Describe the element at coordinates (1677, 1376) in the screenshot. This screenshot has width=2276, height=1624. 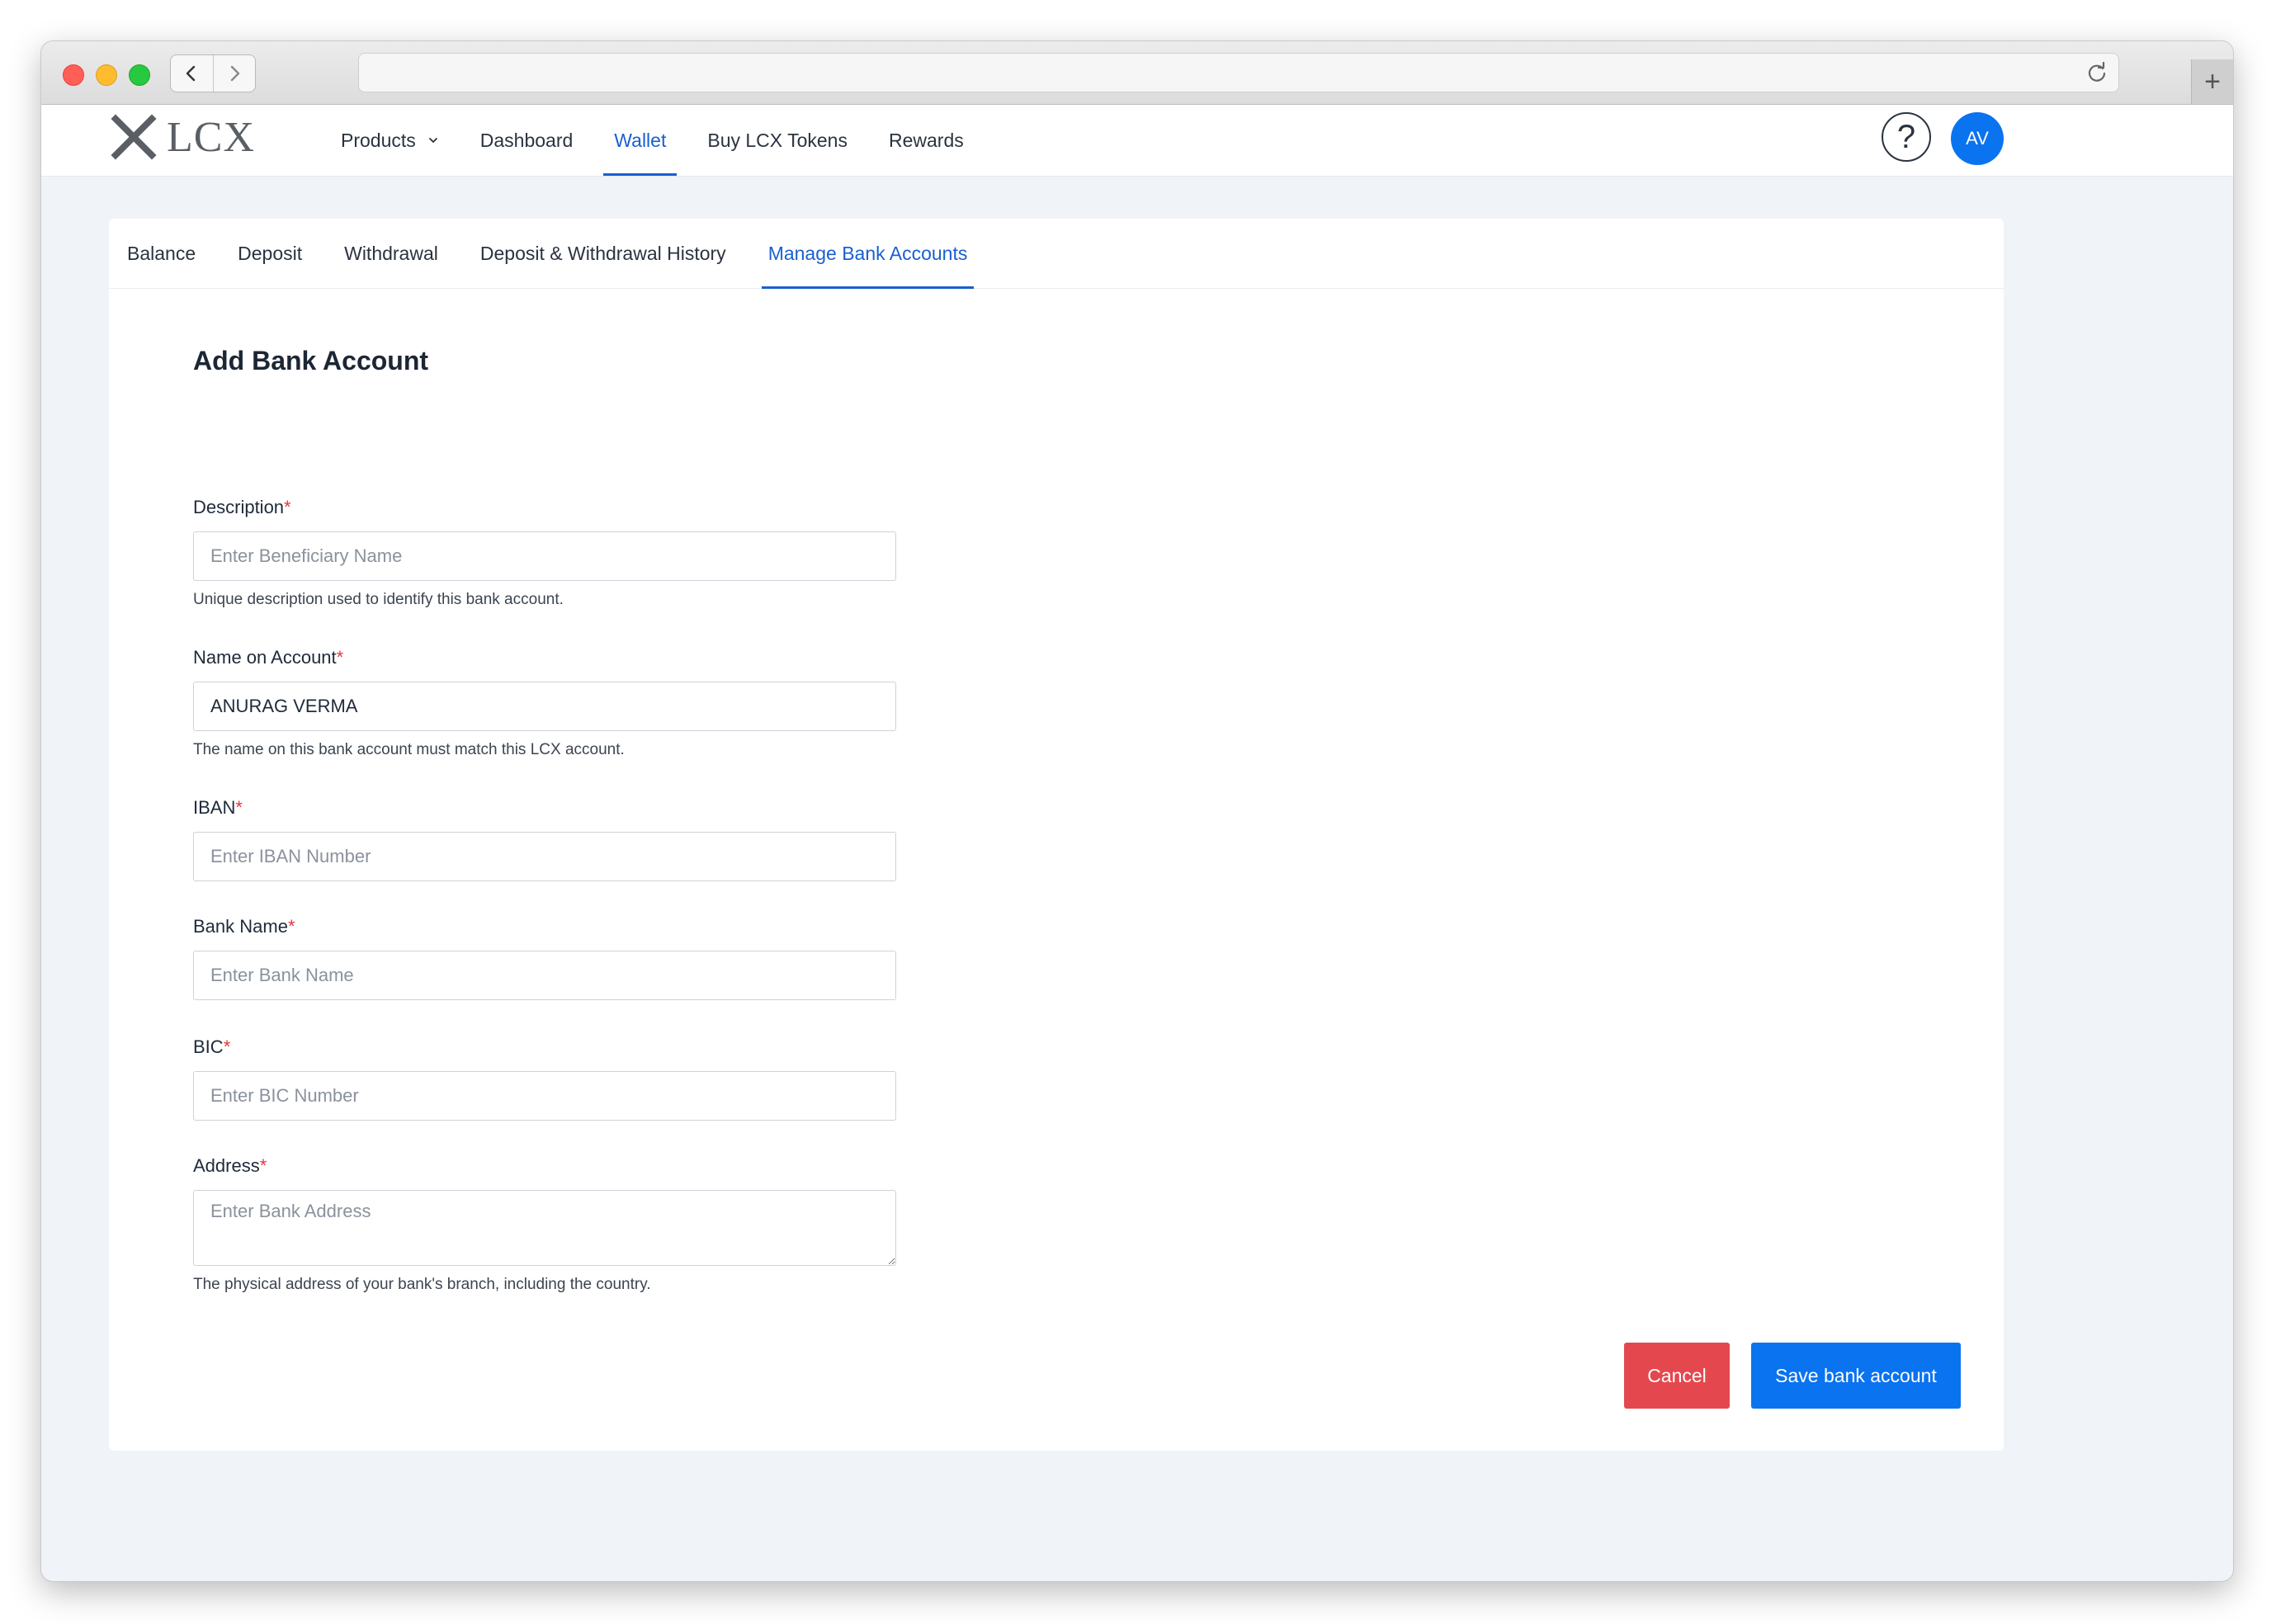
I see `cancel-button: Cancel` at that location.